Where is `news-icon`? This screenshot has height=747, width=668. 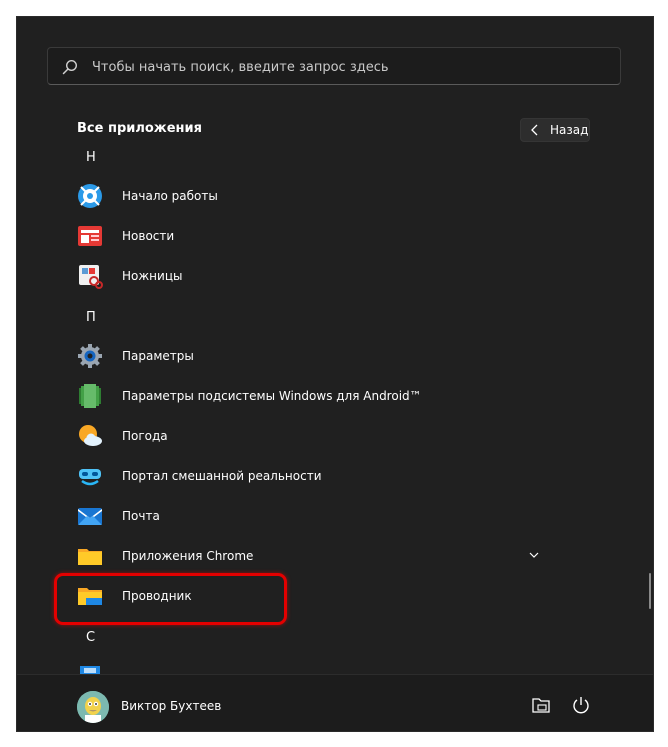 news-icon is located at coordinates (90, 236).